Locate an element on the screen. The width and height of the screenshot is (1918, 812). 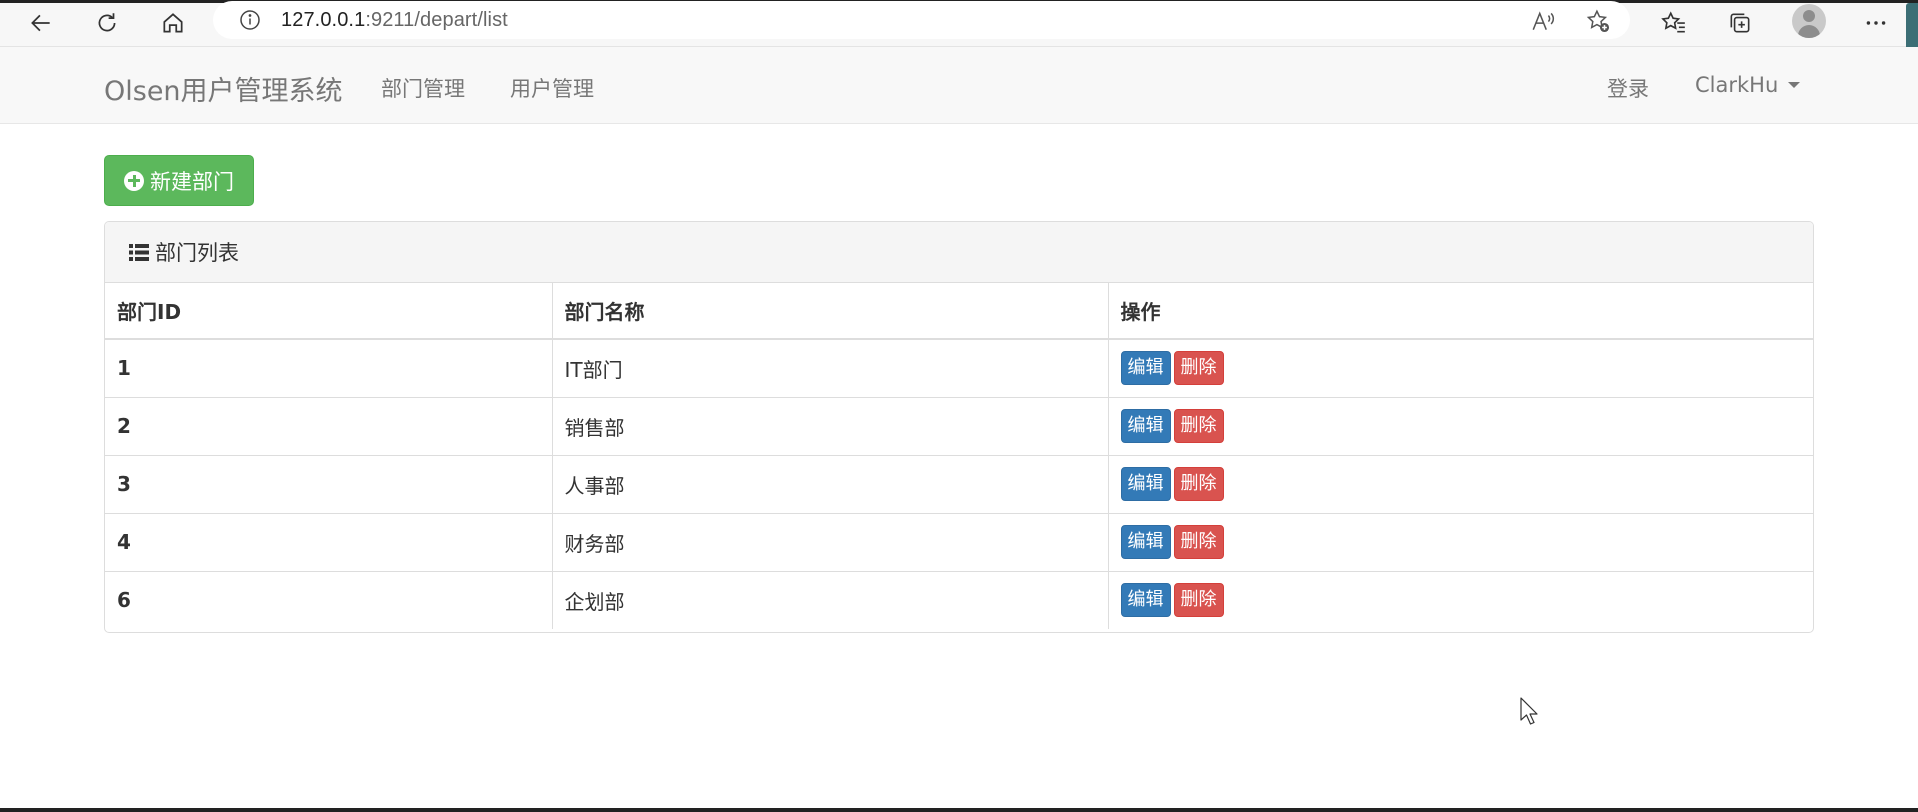
caret-down-icon is located at coordinates (1794, 85).